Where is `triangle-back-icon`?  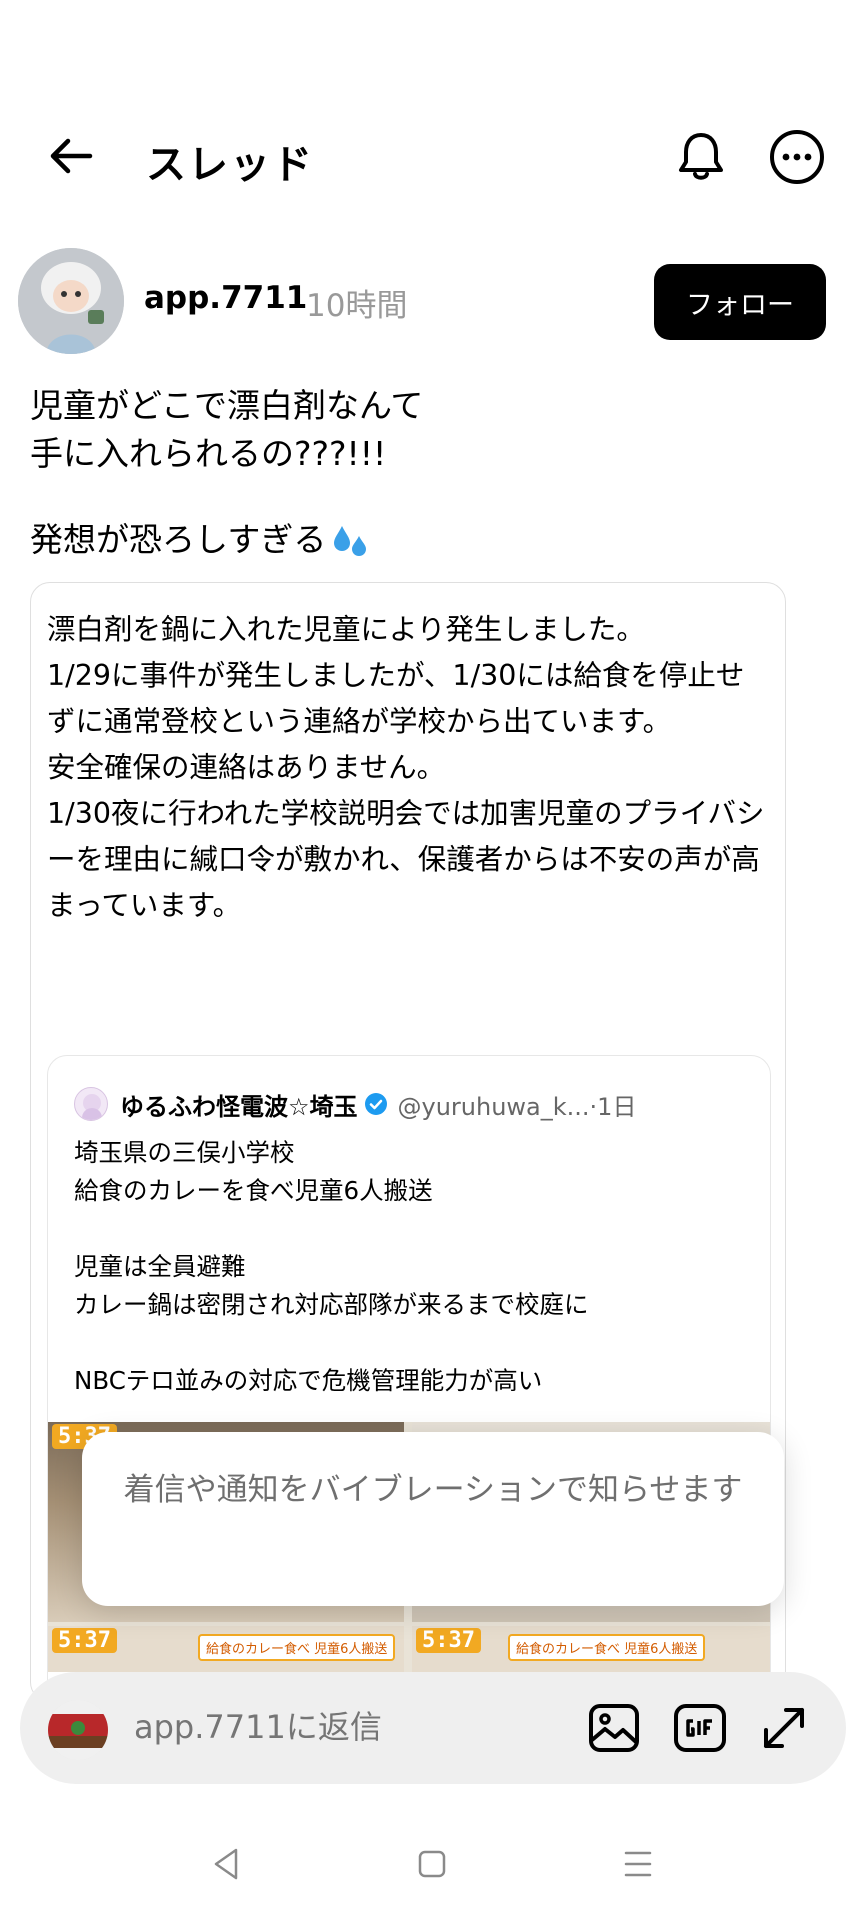
triangle-back-icon is located at coordinates (226, 1864).